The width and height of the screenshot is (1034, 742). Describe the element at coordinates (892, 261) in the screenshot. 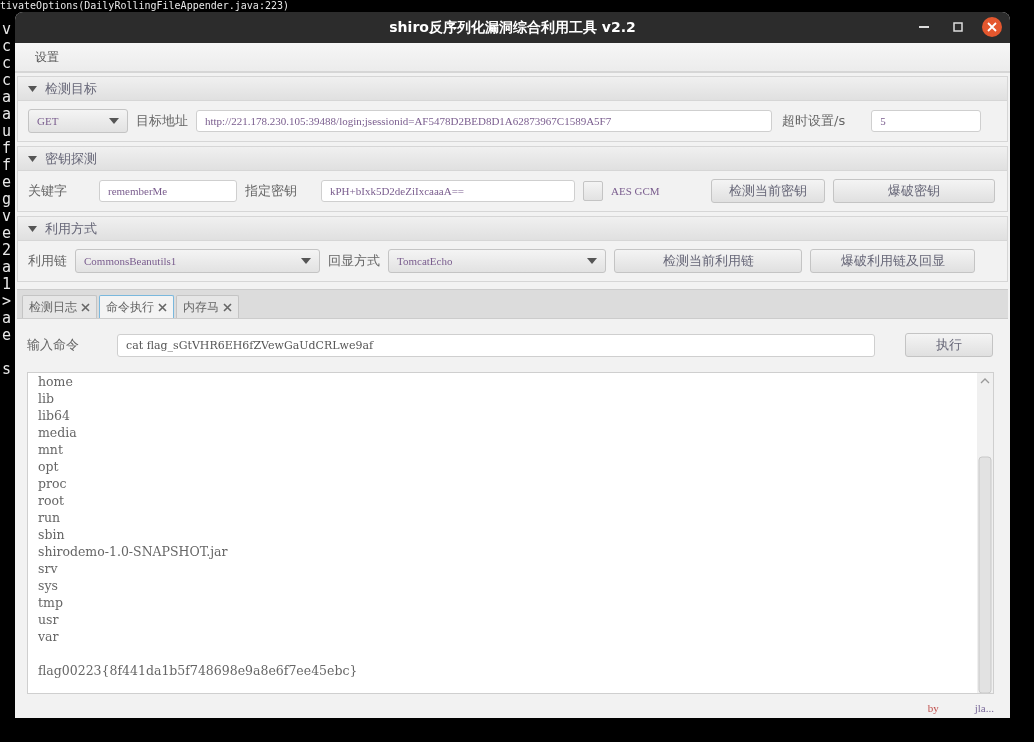

I see `brute-chain-button: 爆破利用链及回显` at that location.